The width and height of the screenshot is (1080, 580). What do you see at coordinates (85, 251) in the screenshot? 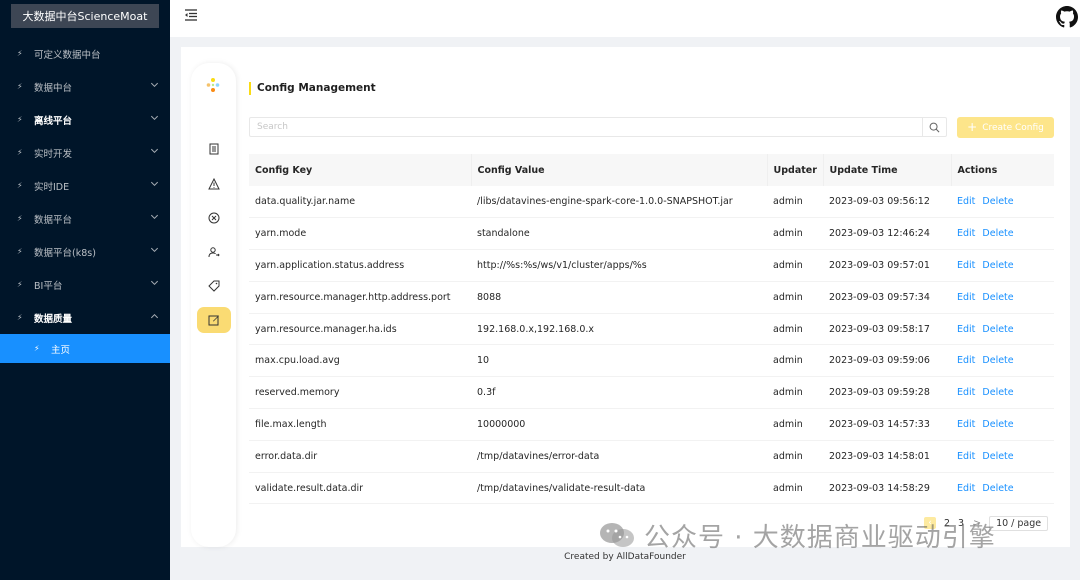
I see `sidebar-item: ⚡ 数据平台(k8s)` at bounding box center [85, 251].